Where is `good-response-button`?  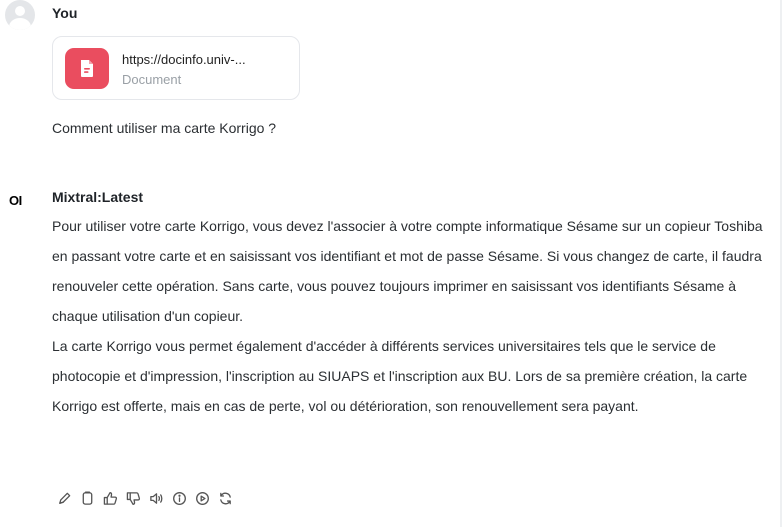
good-response-button is located at coordinates (110, 498).